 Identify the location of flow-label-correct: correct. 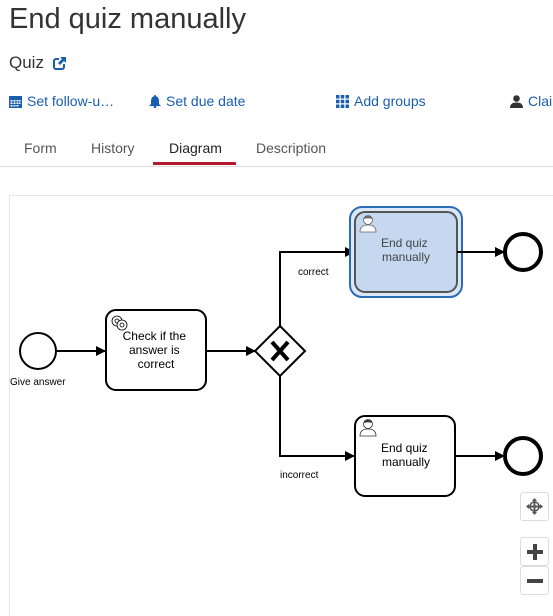
(313, 272).